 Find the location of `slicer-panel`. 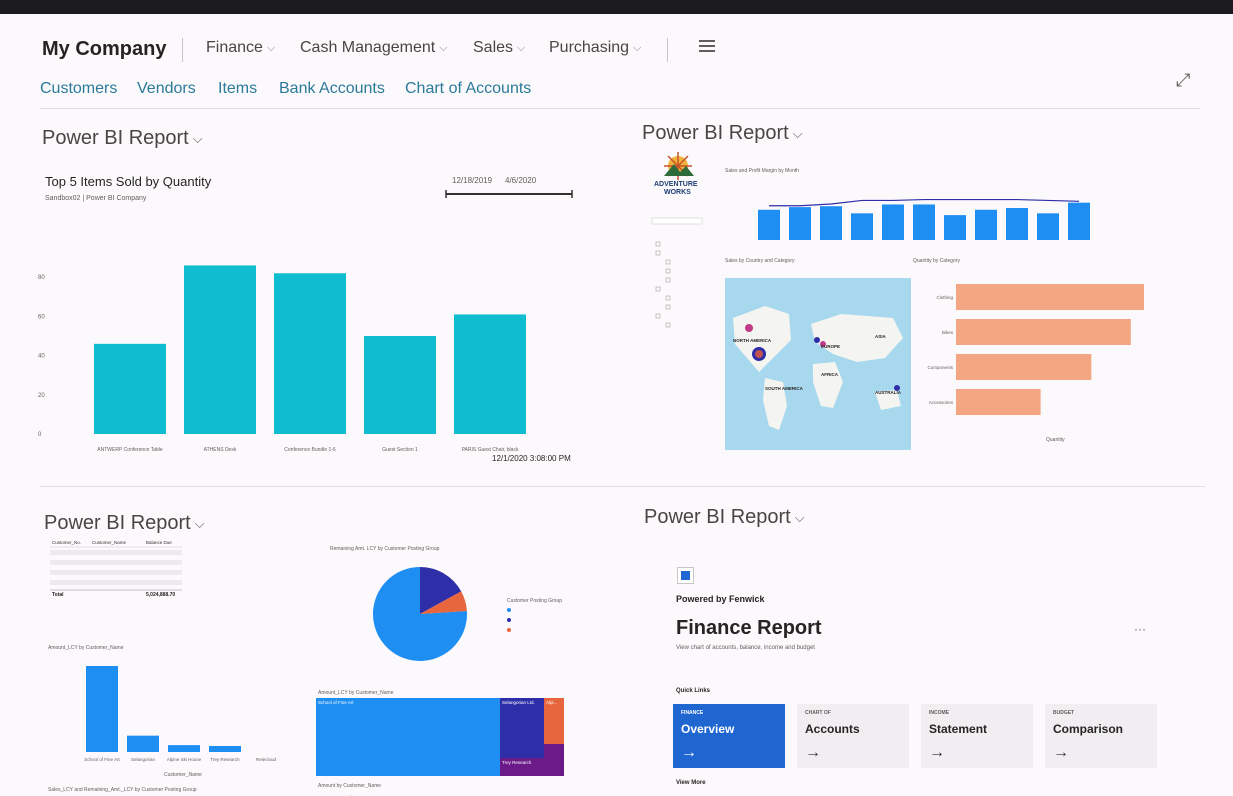

slicer-panel is located at coordinates (681, 269).